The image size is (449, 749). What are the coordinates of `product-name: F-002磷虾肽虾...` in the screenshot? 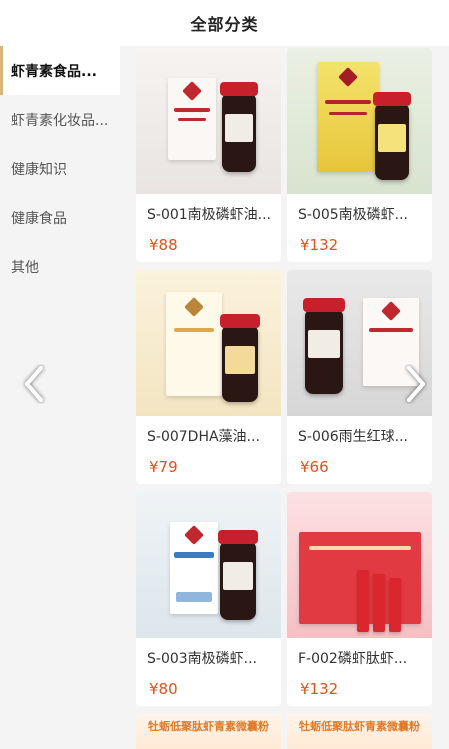 It's located at (353, 659).